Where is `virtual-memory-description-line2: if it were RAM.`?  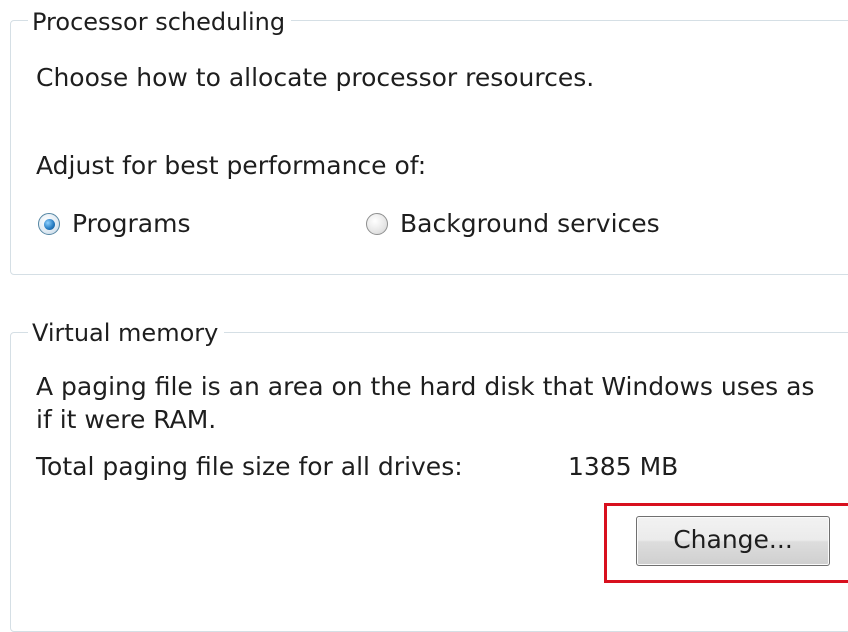 virtual-memory-description-line2: if it were RAM. is located at coordinates (126, 419).